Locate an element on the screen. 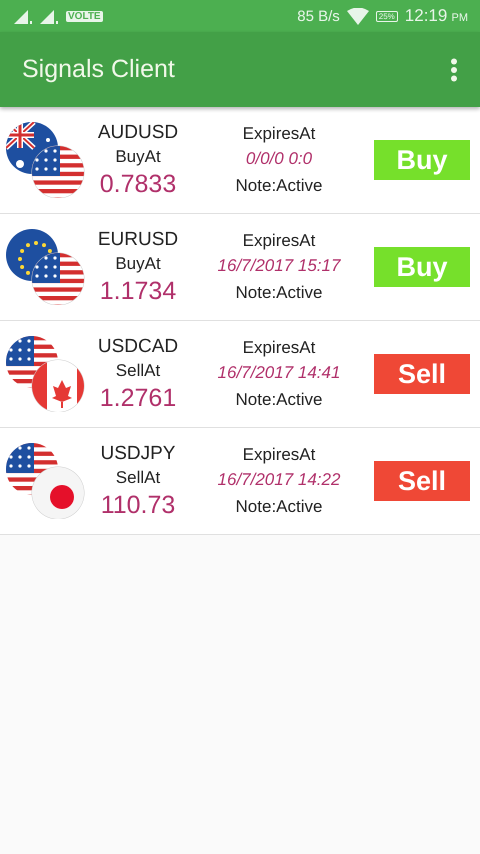 The height and width of the screenshot is (854, 480). currency-pair: EURUSD is located at coordinates (138, 239).